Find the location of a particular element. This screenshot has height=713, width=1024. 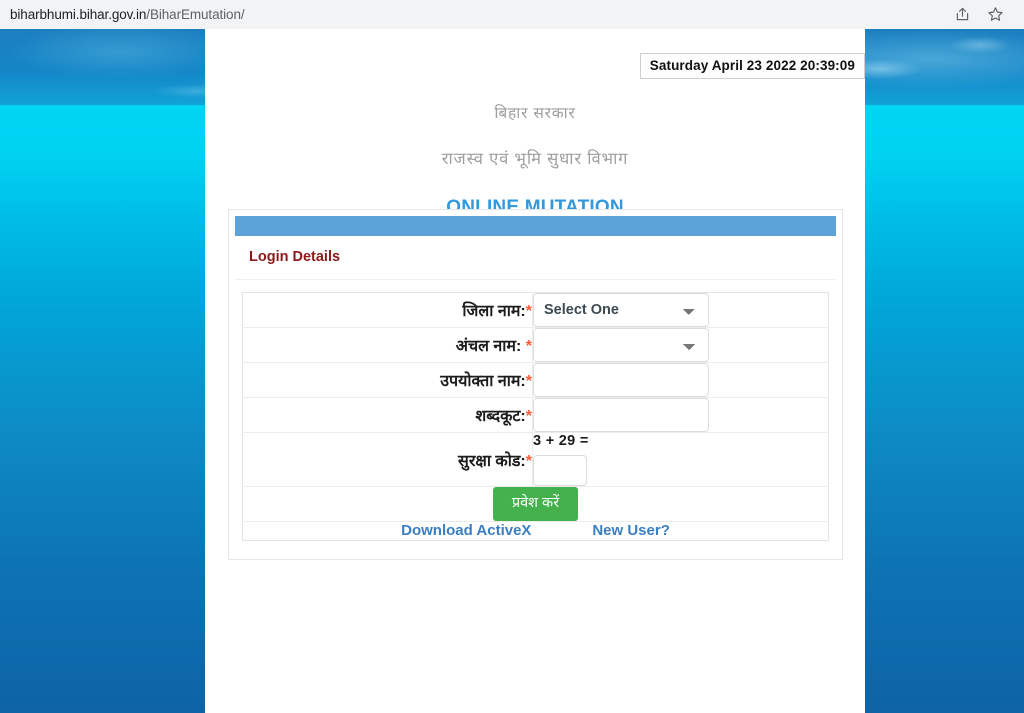

table-row-district: जिला नाम:* Select One is located at coordinates (535, 310).